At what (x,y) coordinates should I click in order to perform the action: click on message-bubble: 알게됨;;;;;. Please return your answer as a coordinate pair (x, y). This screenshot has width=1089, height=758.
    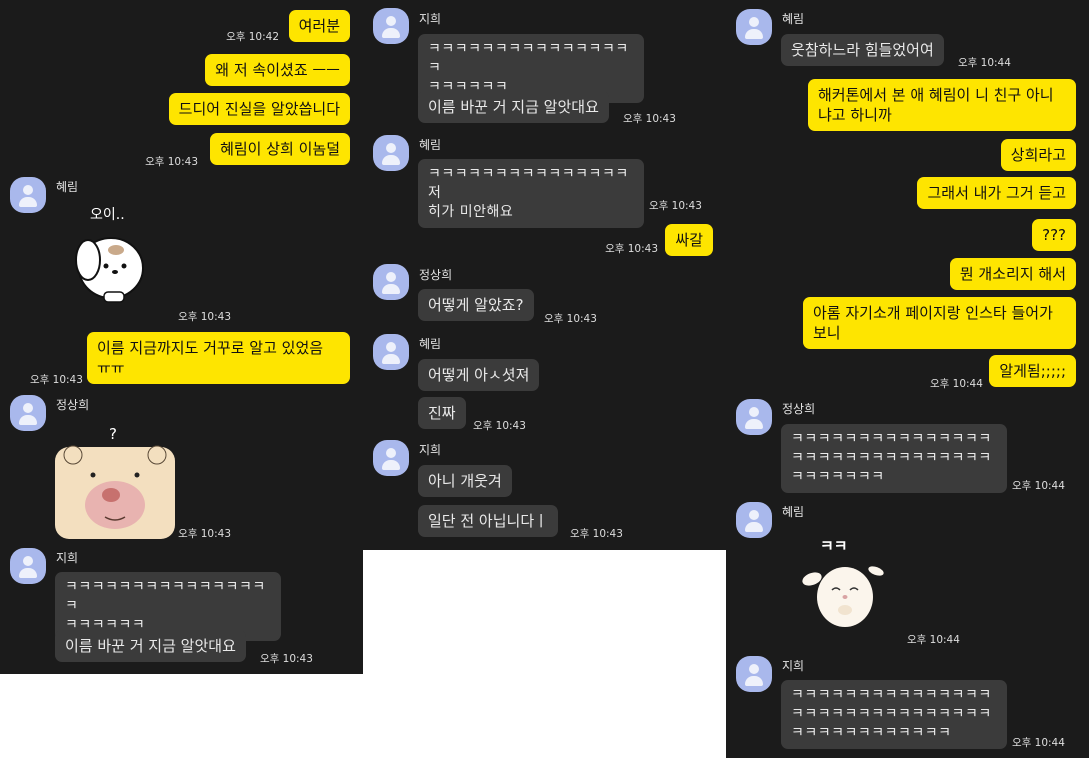
    Looking at the image, I should click on (1032, 371).